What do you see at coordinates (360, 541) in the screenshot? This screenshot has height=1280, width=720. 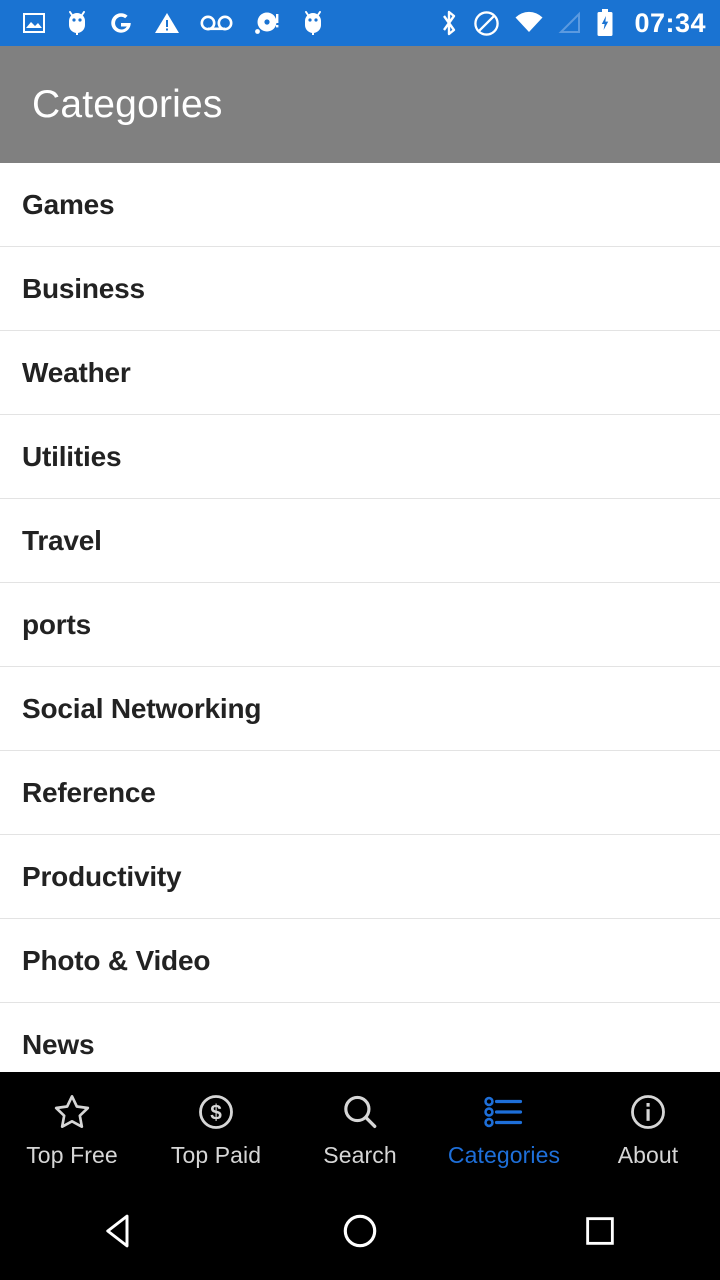 I see `category-list-item: Travel` at bounding box center [360, 541].